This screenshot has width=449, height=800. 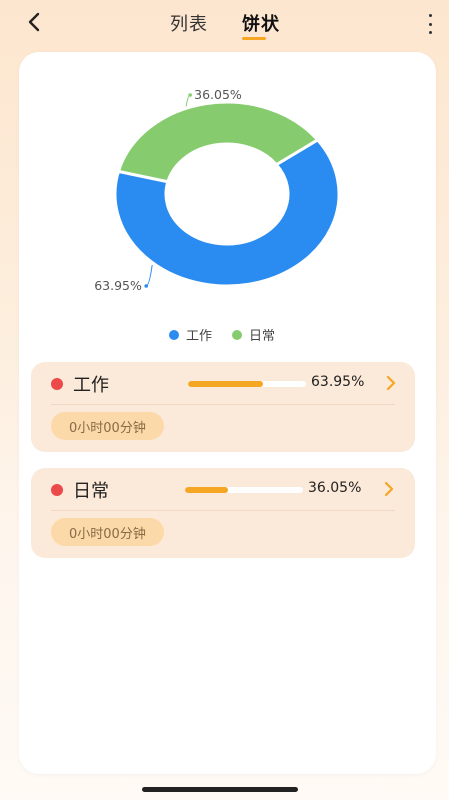 I want to click on category-name: 工作, so click(x=91, y=385).